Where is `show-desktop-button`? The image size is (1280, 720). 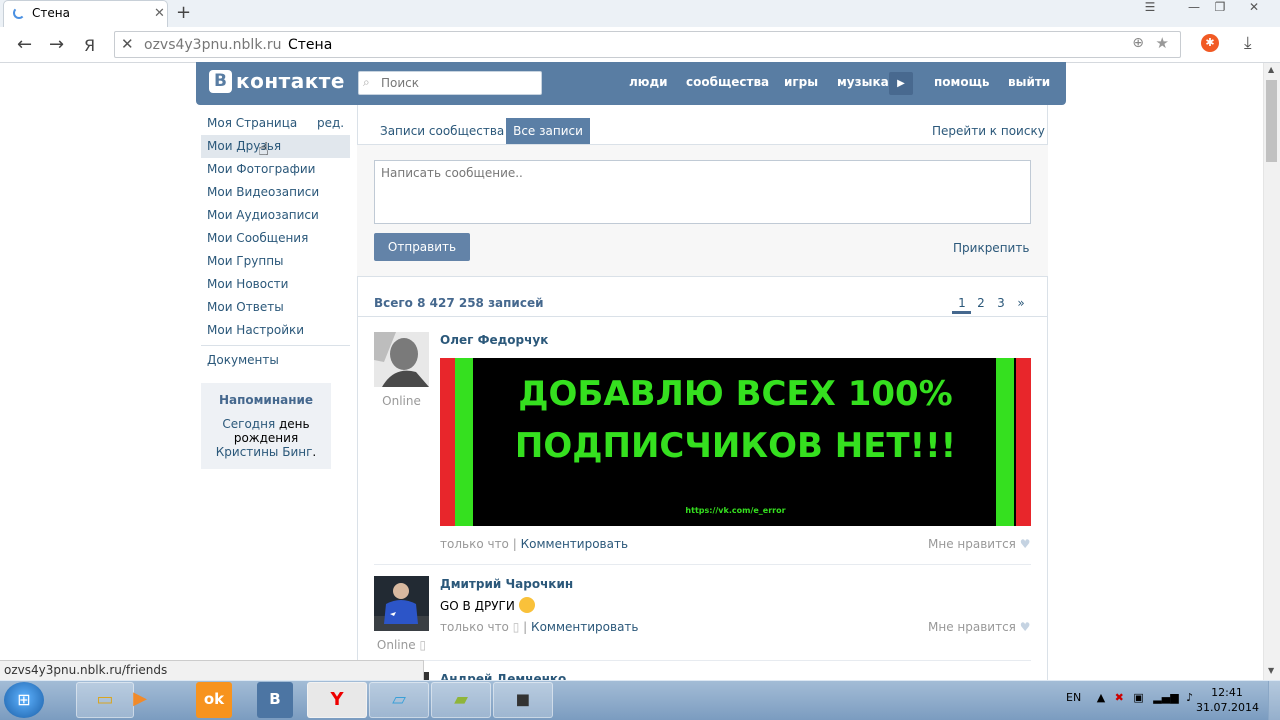 show-desktop-button is located at coordinates (1274, 700).